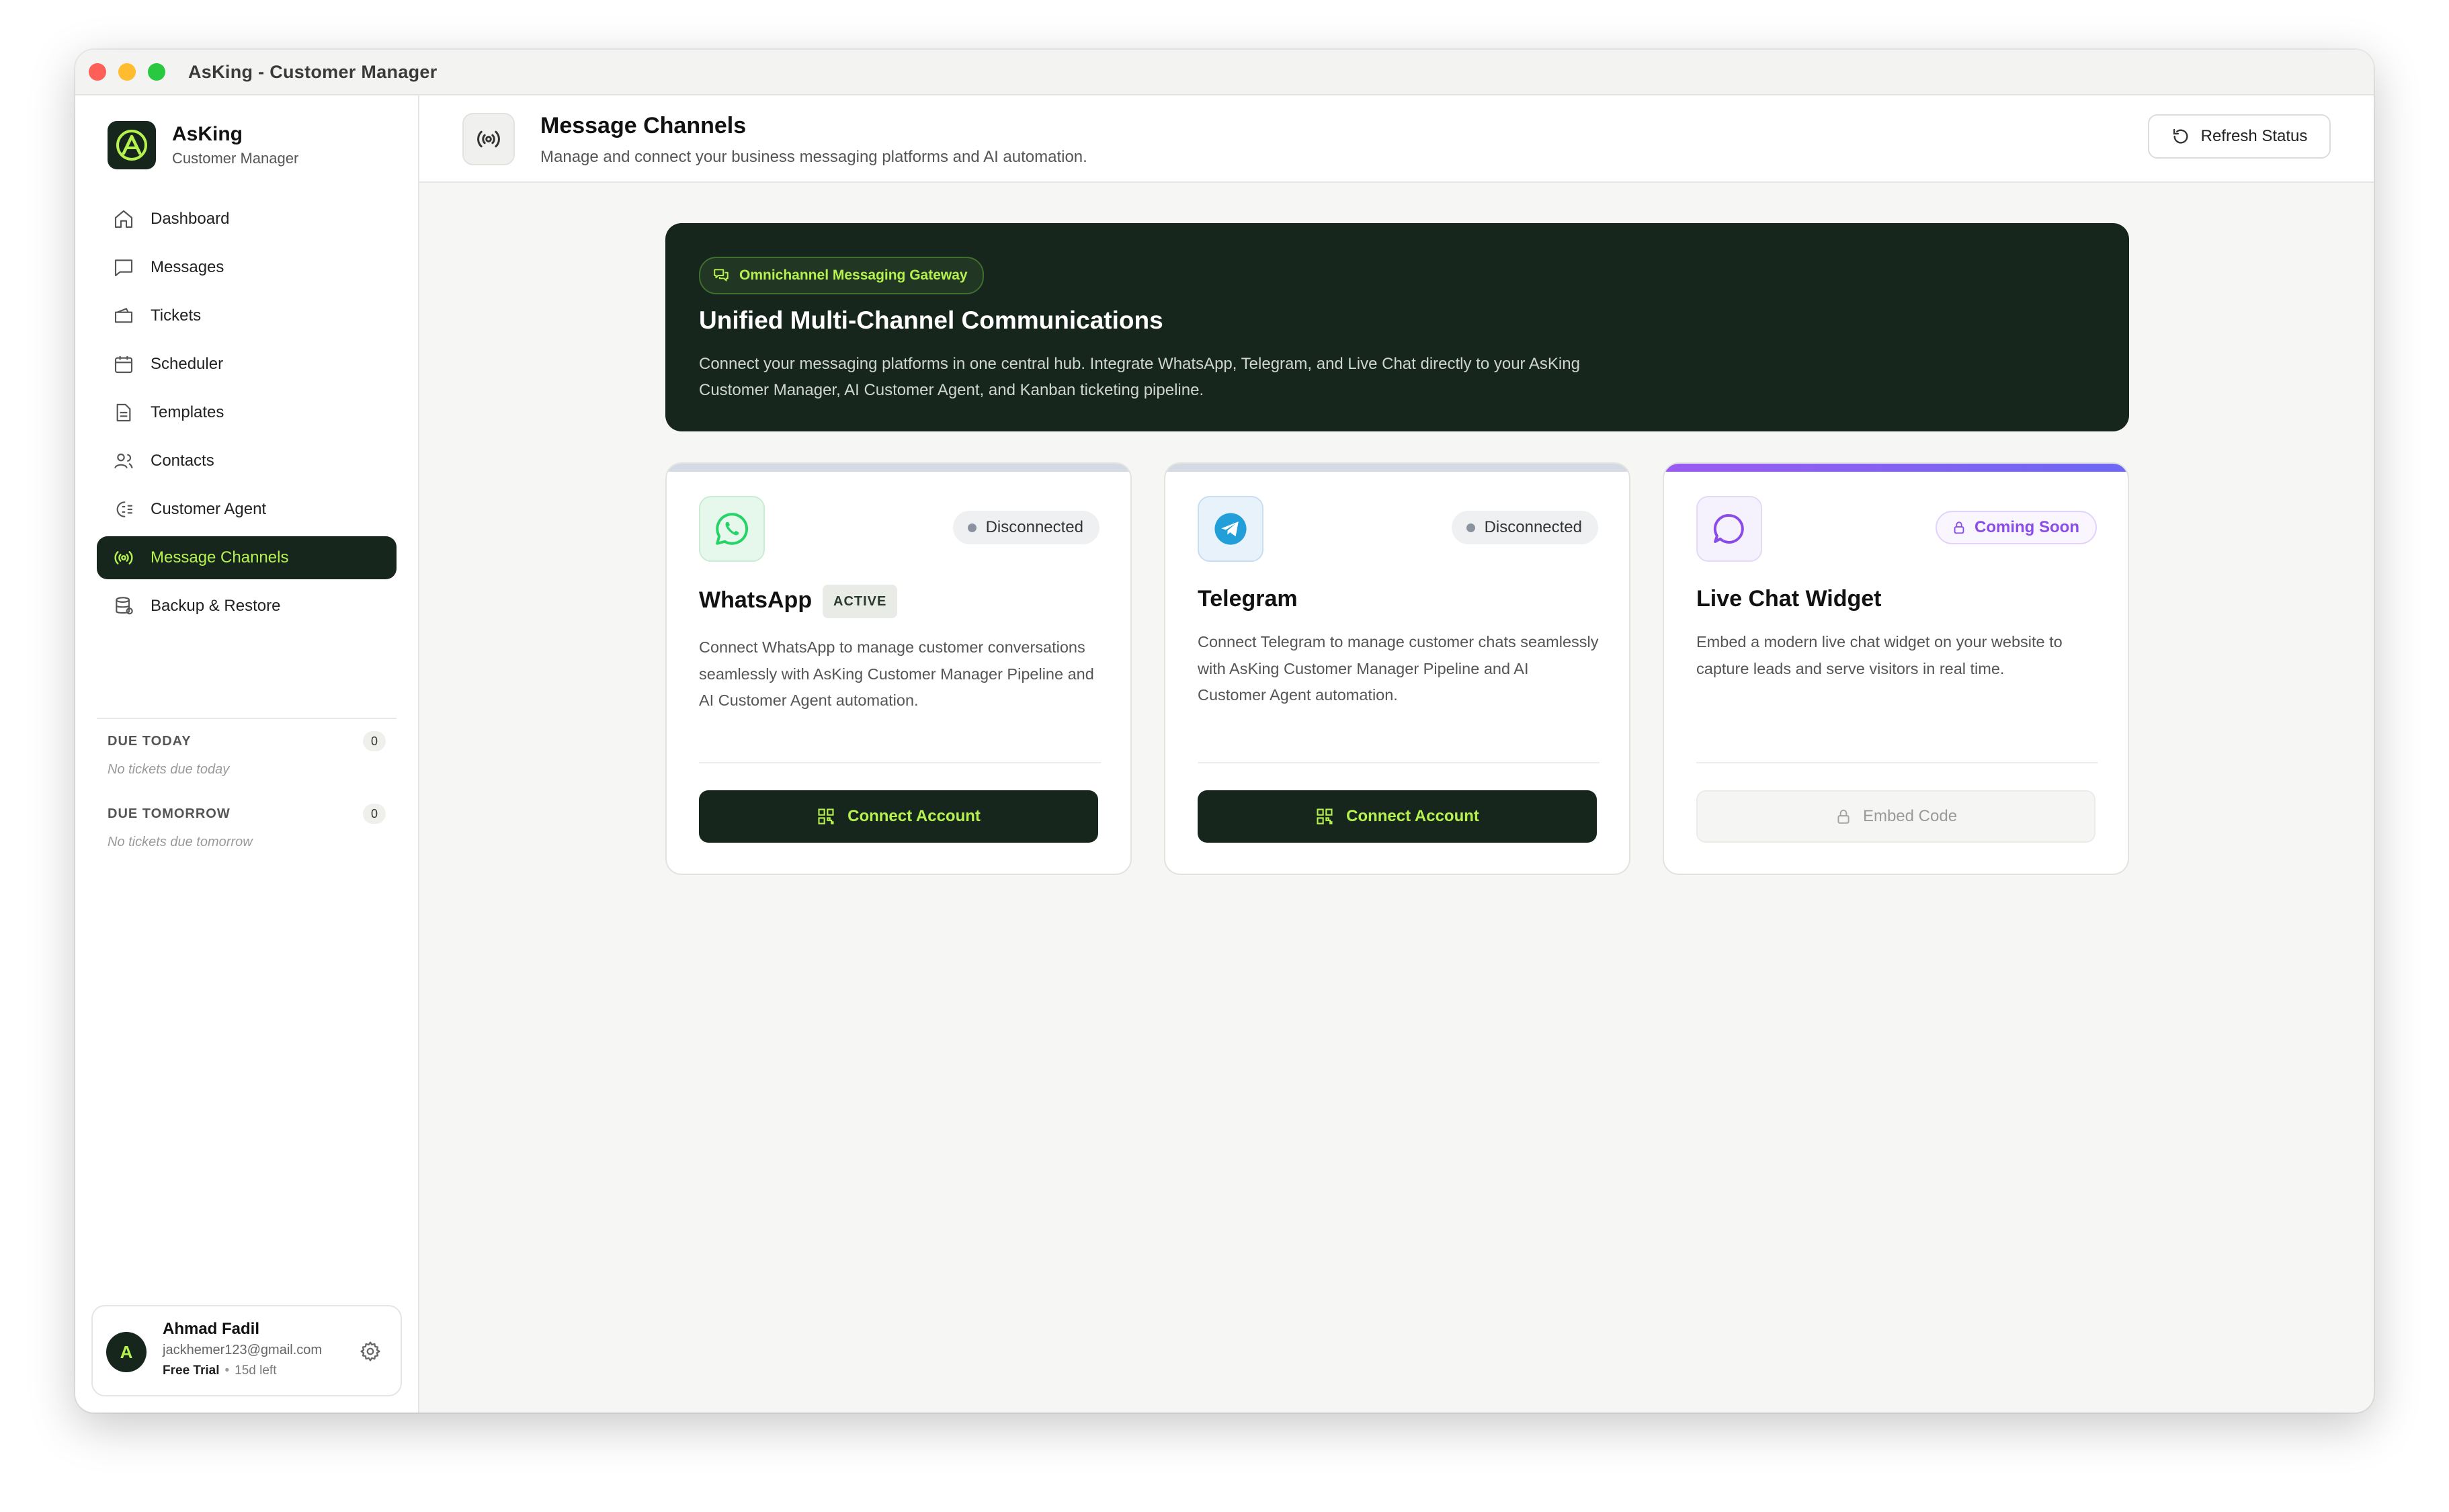  What do you see at coordinates (211, 1329) in the screenshot?
I see `user-name: Ahmad Fadil` at bounding box center [211, 1329].